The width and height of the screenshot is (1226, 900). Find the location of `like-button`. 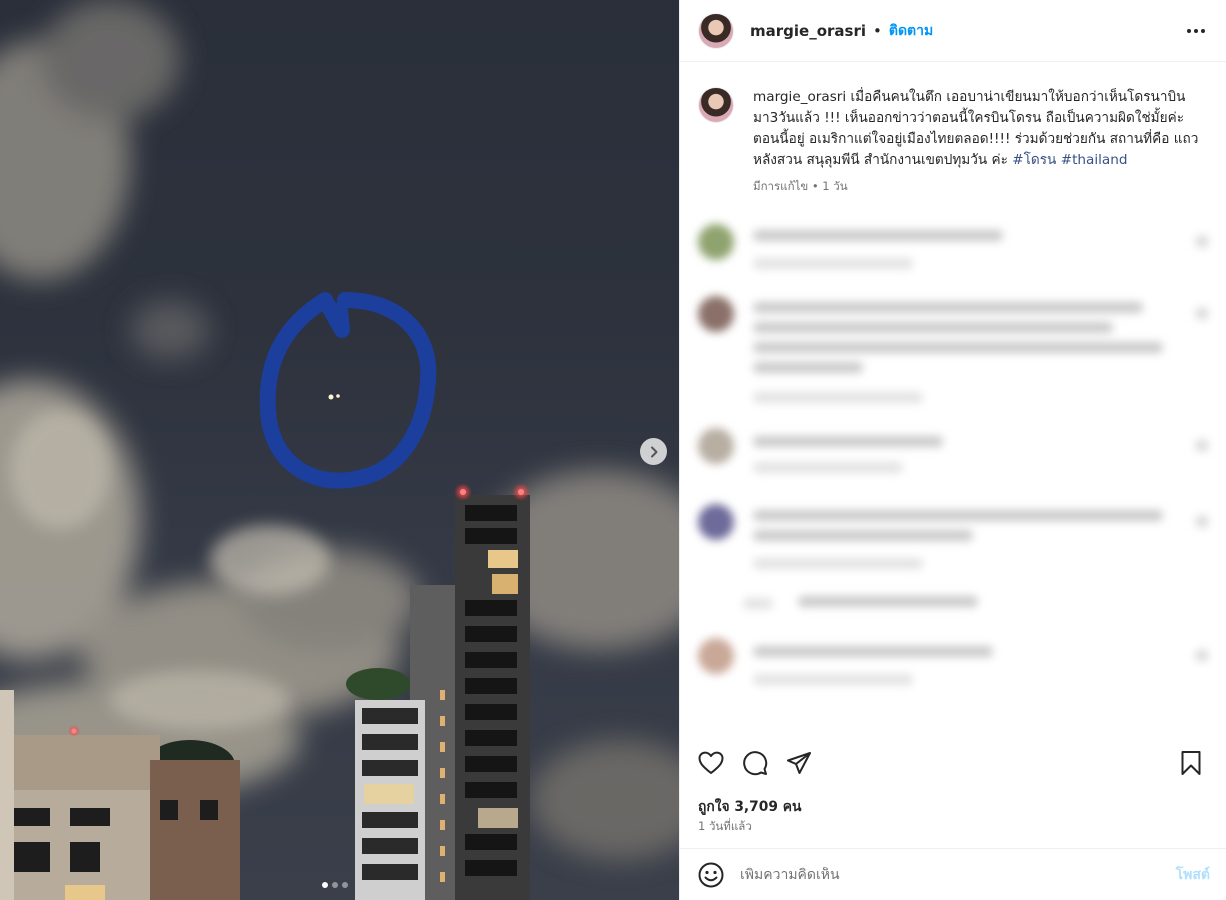

like-button is located at coordinates (711, 763).